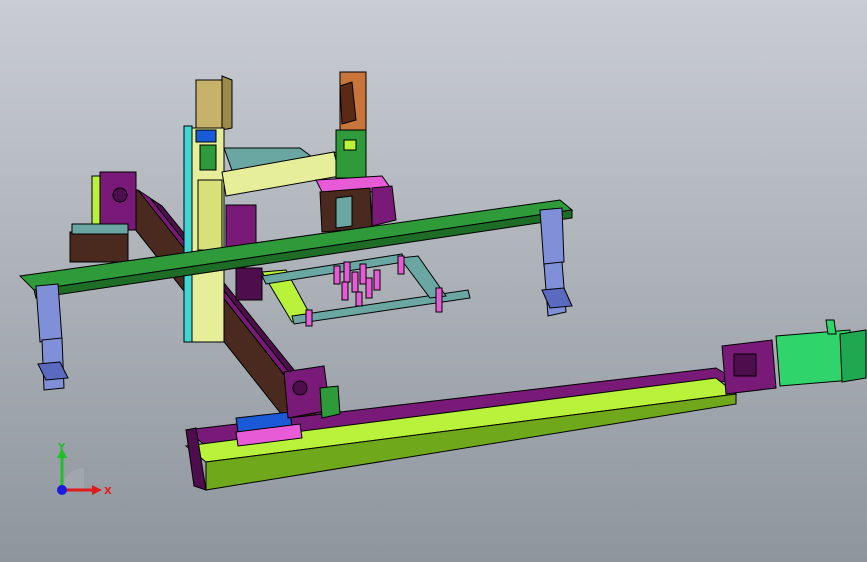 This screenshot has width=867, height=562. I want to click on coordinate-triad: Y X, so click(84, 469).